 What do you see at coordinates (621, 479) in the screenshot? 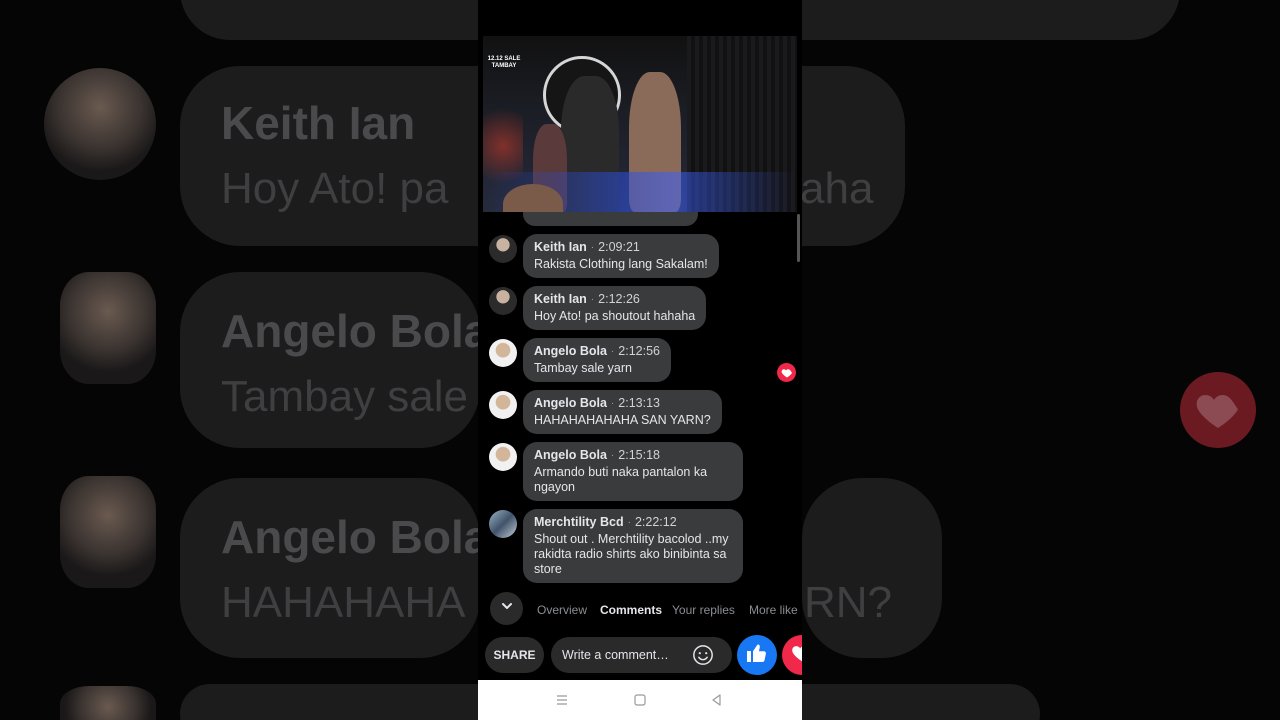
I see `comment-text: Armando buti naka pantalon ka ngayon` at bounding box center [621, 479].